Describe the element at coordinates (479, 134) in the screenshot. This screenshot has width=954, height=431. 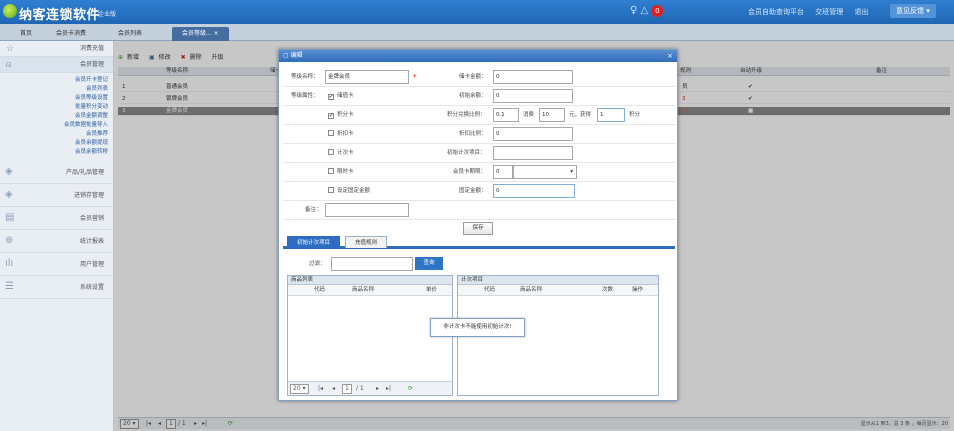
I see `form-row-discount: 折扣卡 折扣比例： 0` at that location.